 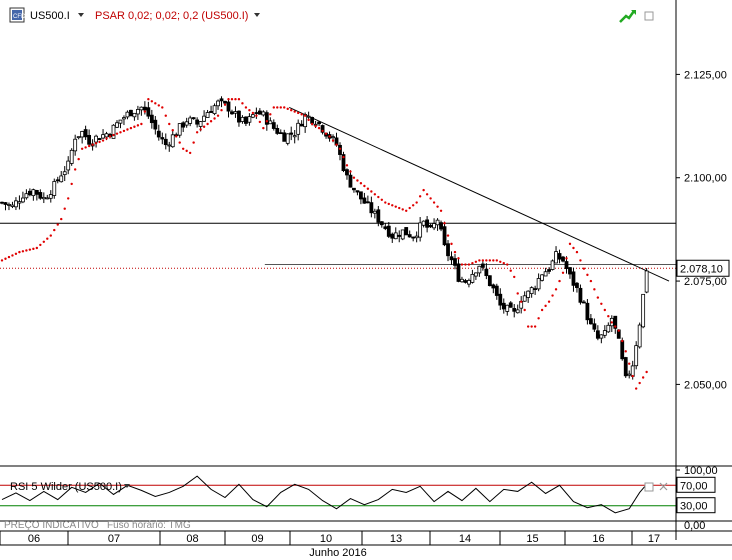 I want to click on x-tick-label: 09, so click(x=257, y=539).